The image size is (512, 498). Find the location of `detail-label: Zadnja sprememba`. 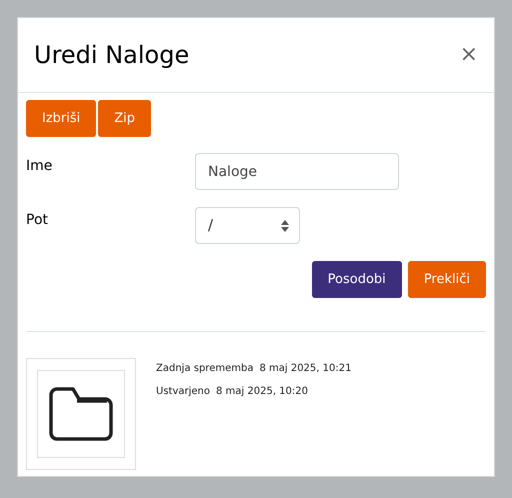

detail-label: Zadnja sprememba is located at coordinates (205, 369).